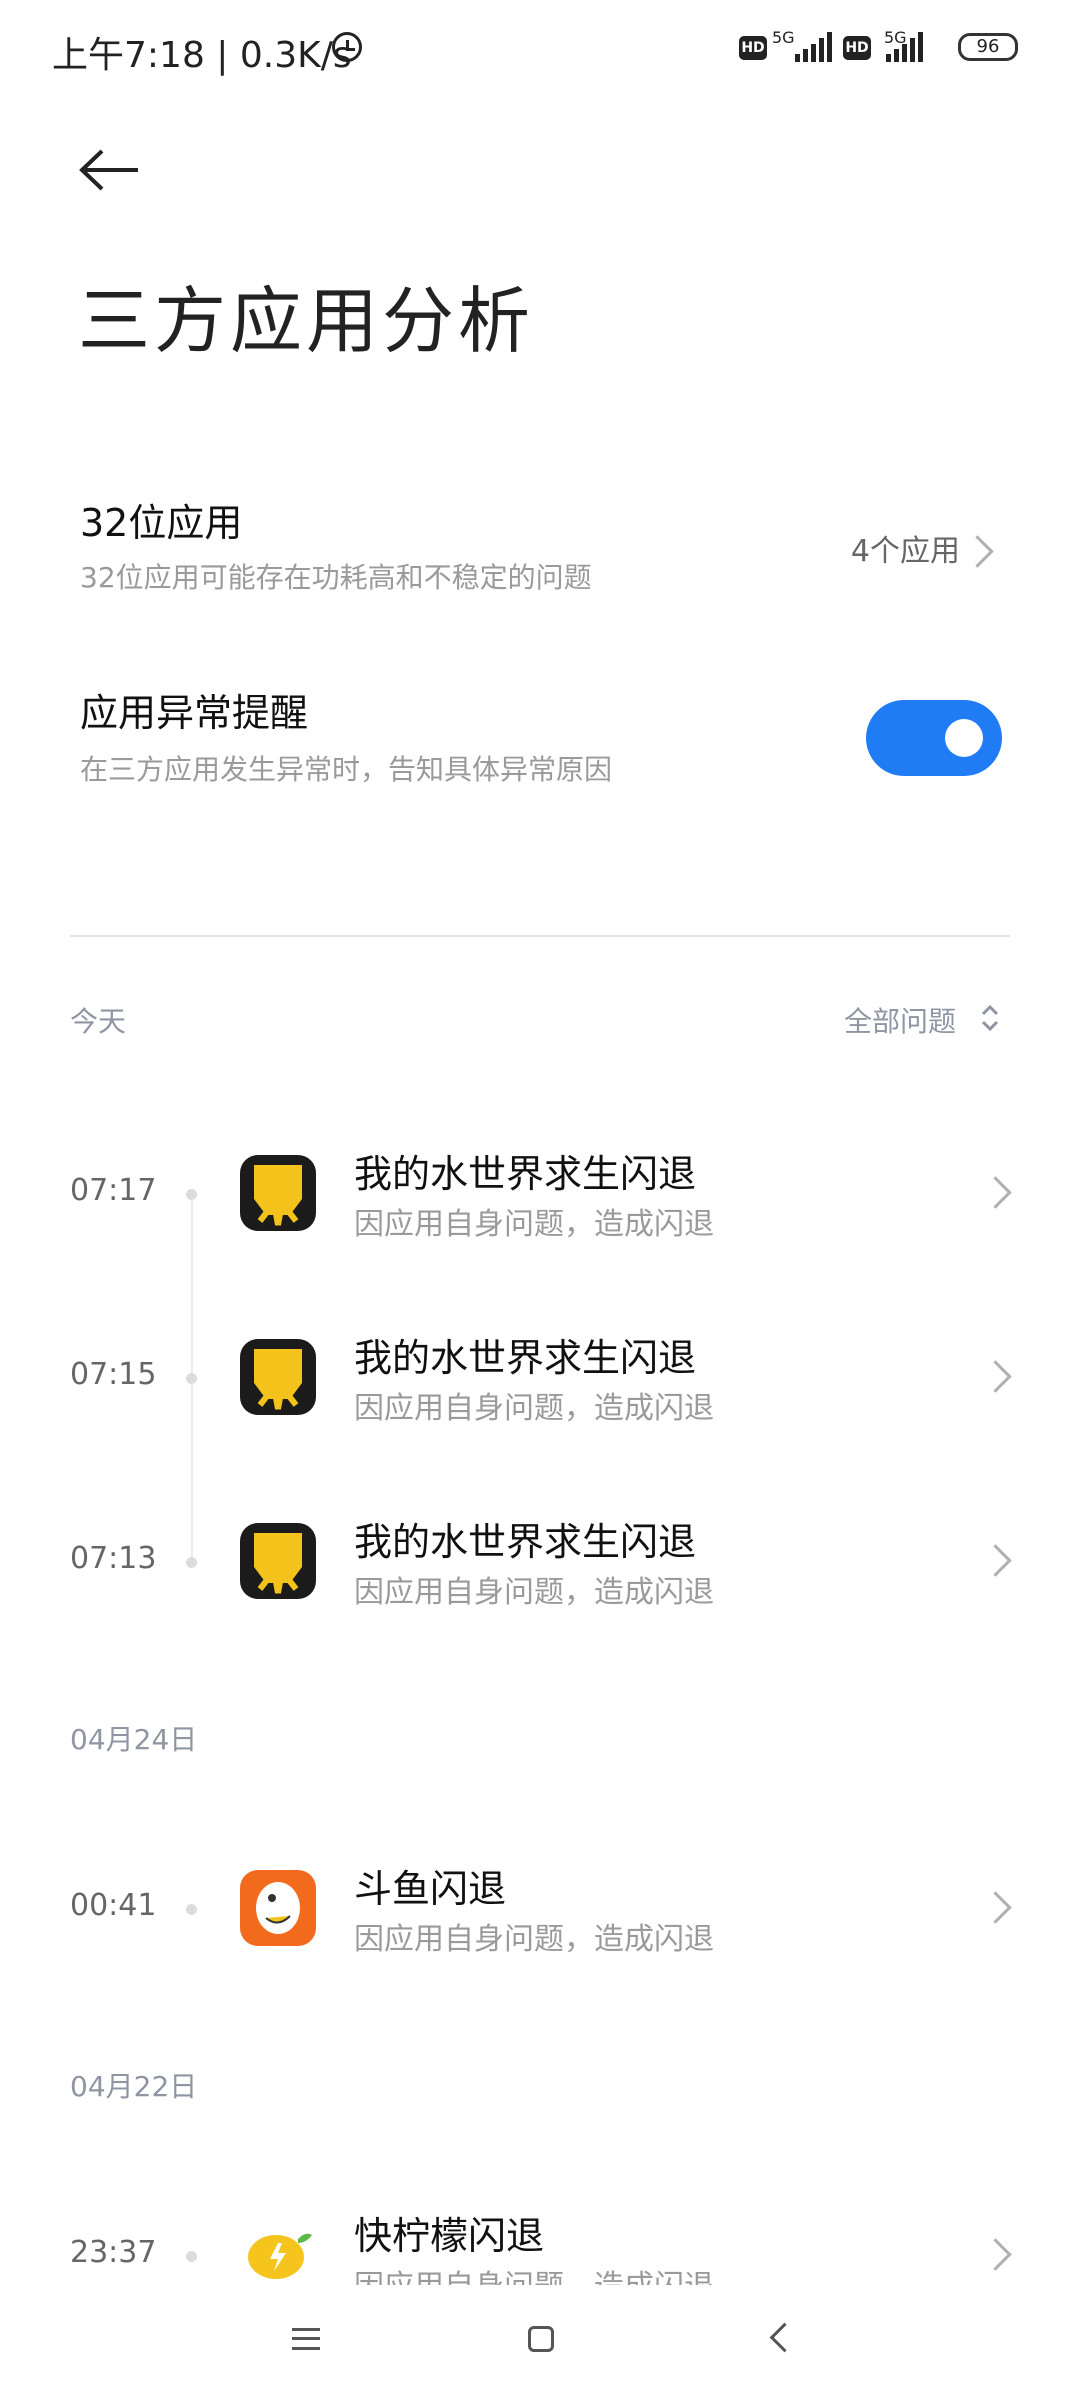  Describe the element at coordinates (813, 47) in the screenshot. I see `signal-icon-sim1` at that location.